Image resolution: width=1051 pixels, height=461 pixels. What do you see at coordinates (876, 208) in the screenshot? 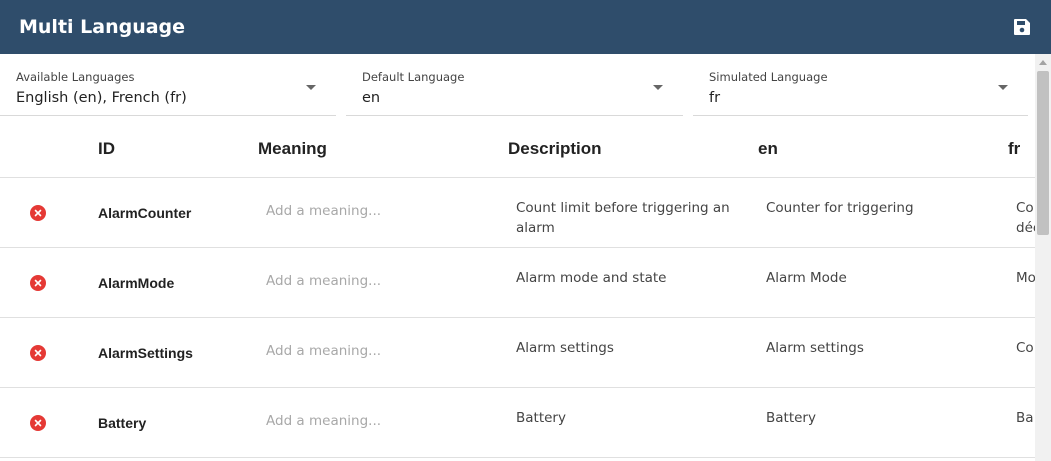
I see `row-en-text: Counter for triggering` at bounding box center [876, 208].